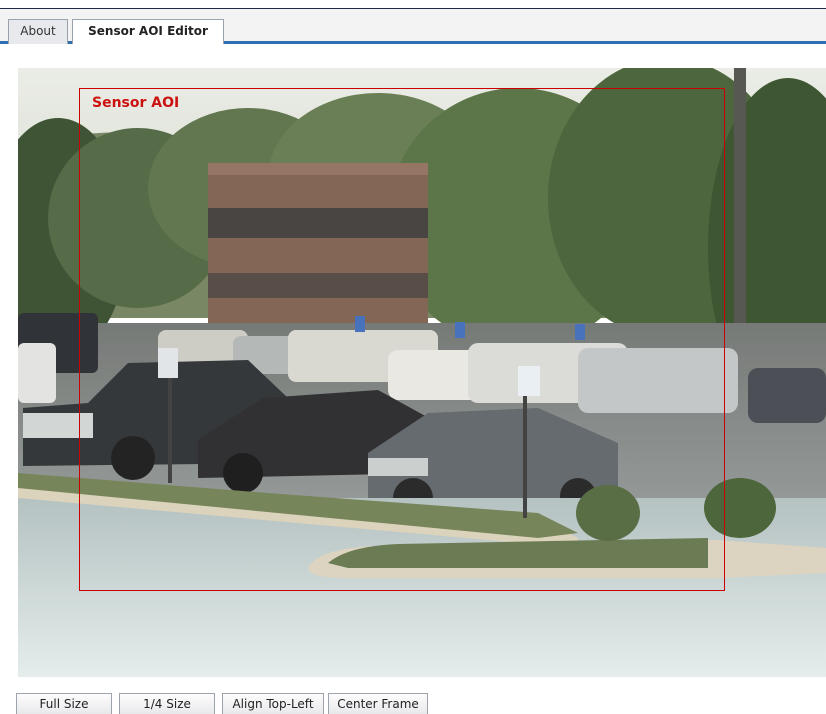  I want to click on tab-sensor-aoi-editor: Sensor AOI Editor, so click(148, 32).